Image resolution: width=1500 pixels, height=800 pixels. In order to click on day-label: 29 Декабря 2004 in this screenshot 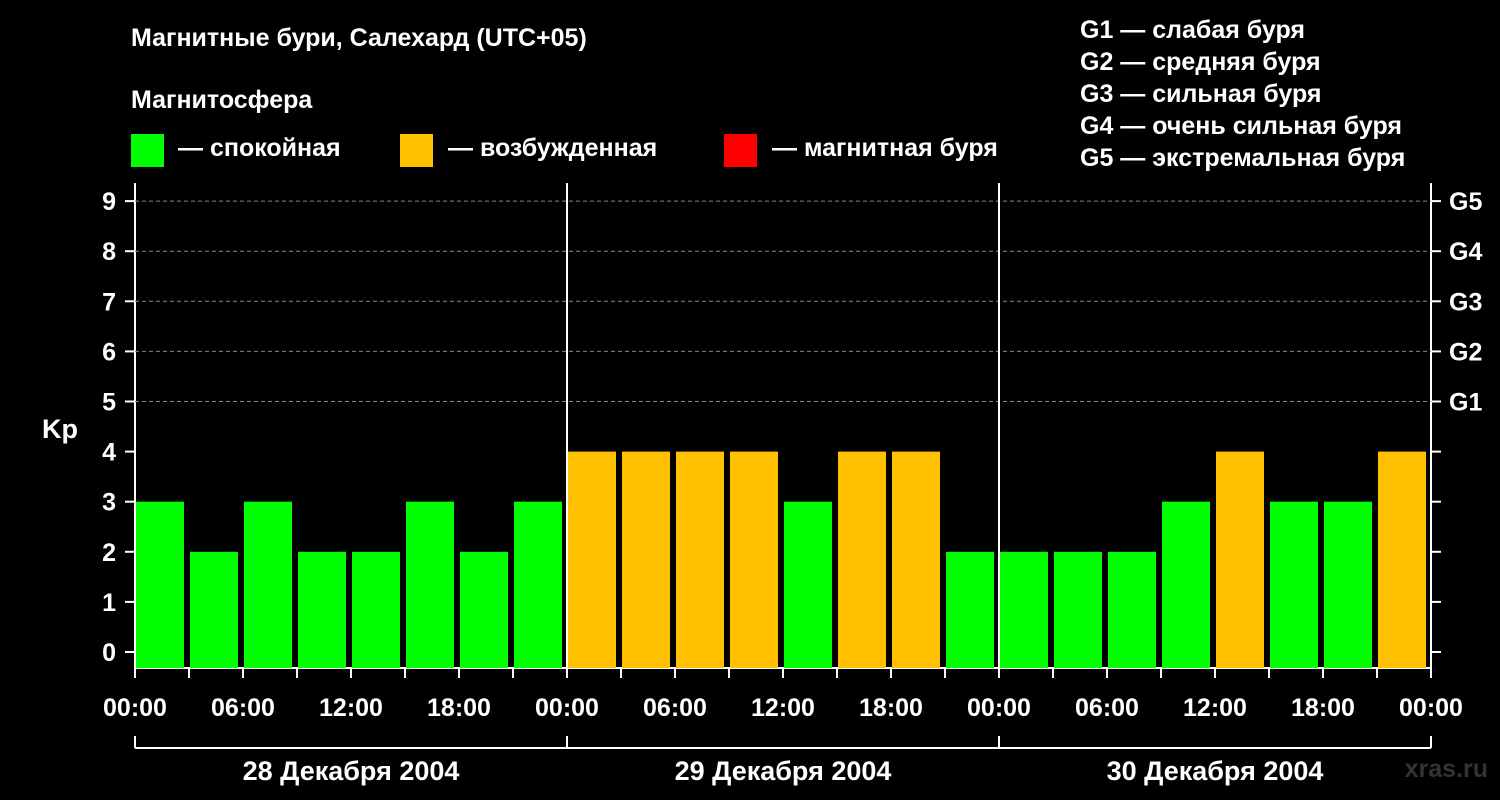, I will do `click(783, 771)`.